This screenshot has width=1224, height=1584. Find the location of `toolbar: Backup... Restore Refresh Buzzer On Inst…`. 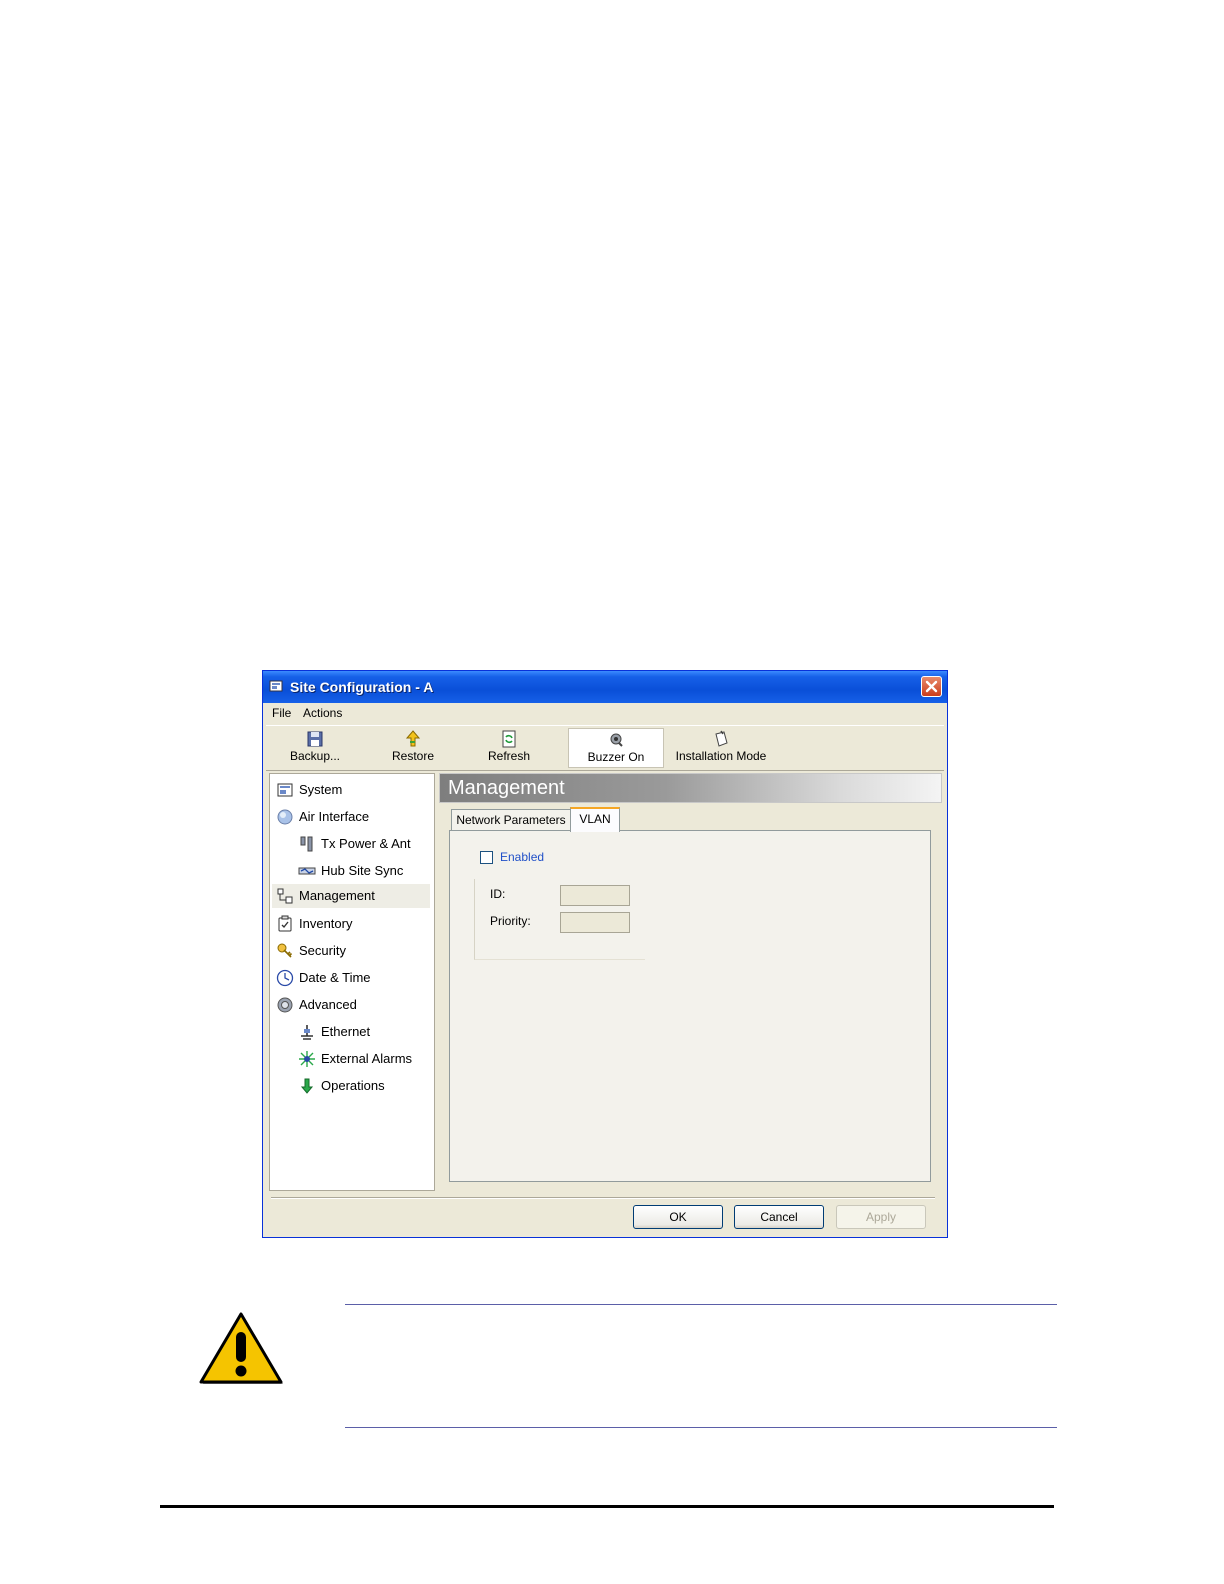

toolbar: Backup... Restore Refresh Buzzer On Inst… is located at coordinates (605, 748).